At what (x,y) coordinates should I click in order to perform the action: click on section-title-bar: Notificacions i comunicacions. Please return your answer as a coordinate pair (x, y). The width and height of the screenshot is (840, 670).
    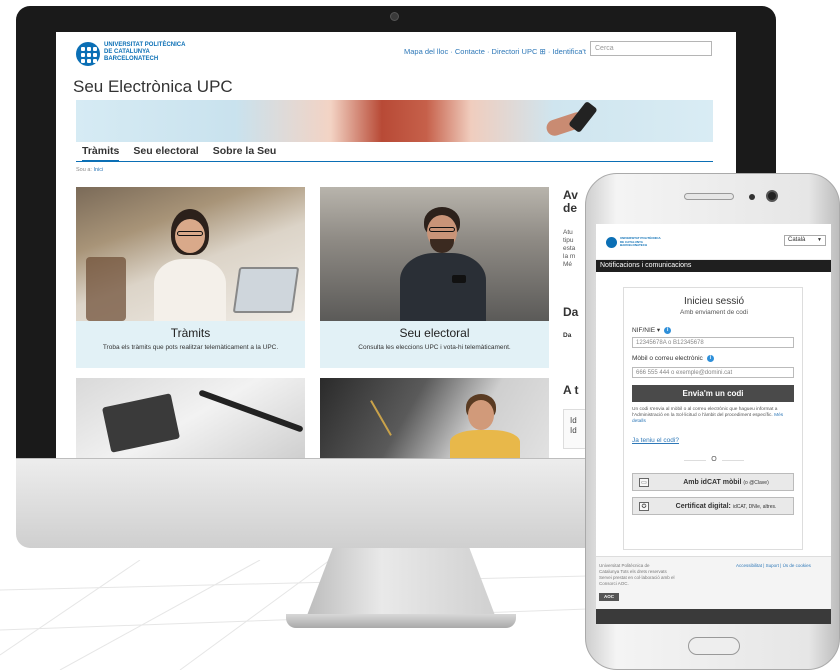
    Looking at the image, I should click on (713, 266).